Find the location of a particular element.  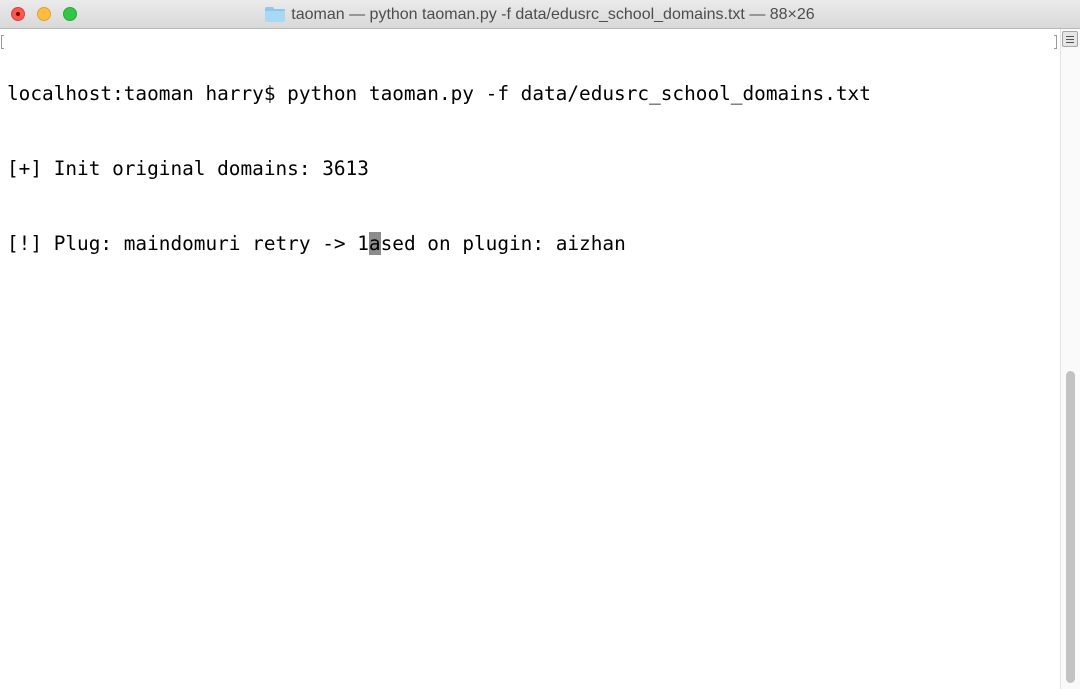

right-margin-bracket-icon is located at coordinates (1055, 42).